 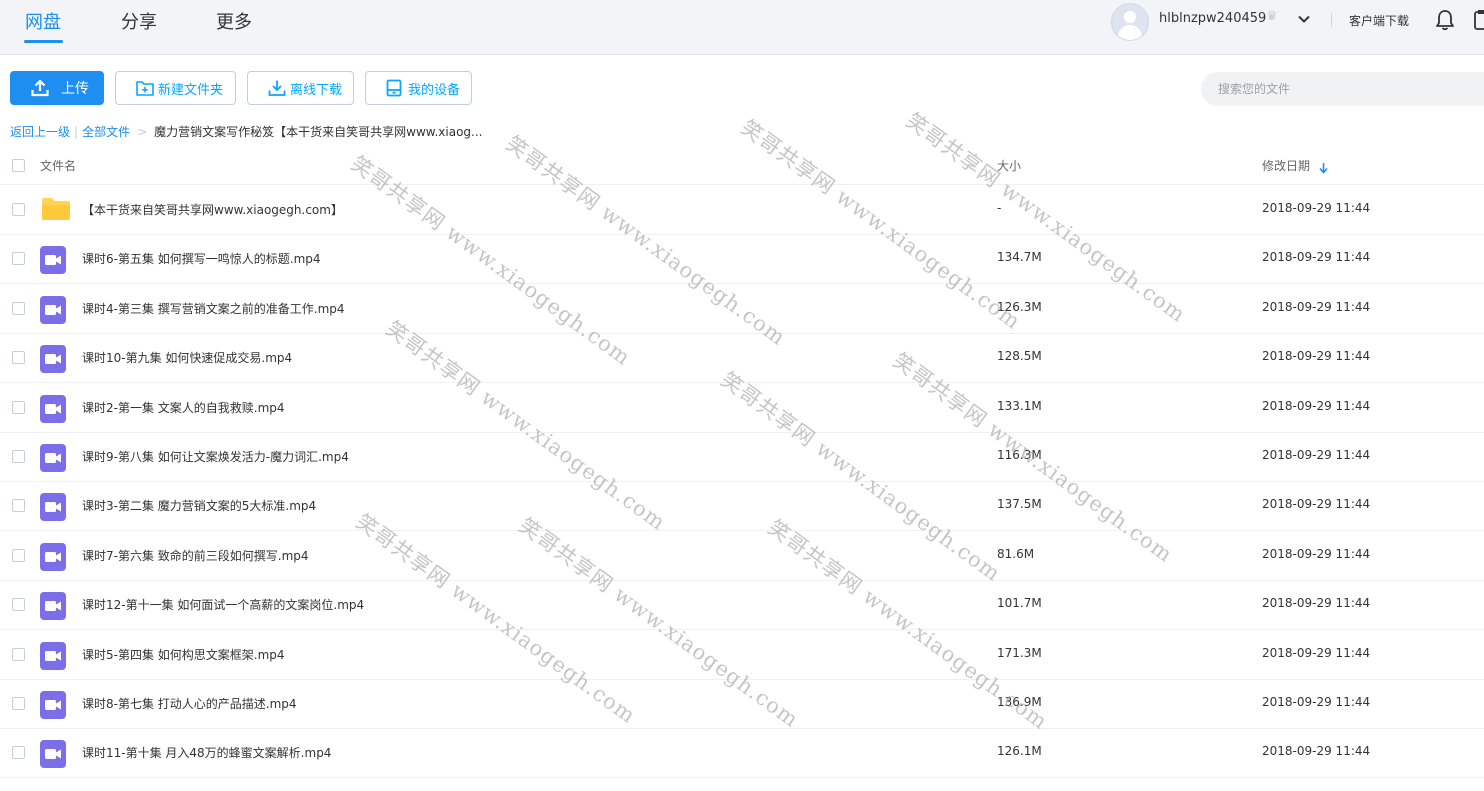 I want to click on offline-download-button: 离线下载, so click(x=300, y=88).